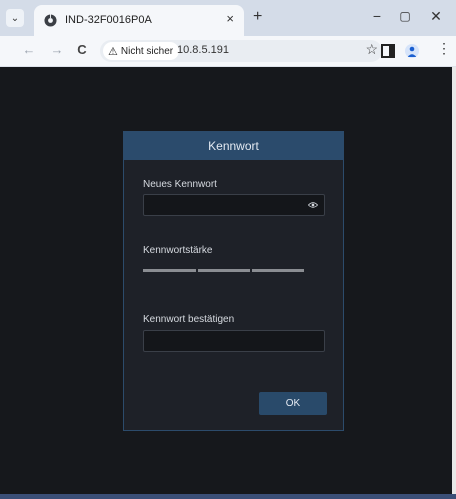 This screenshot has height=499, width=456. I want to click on confirm-password-input, so click(234, 341).